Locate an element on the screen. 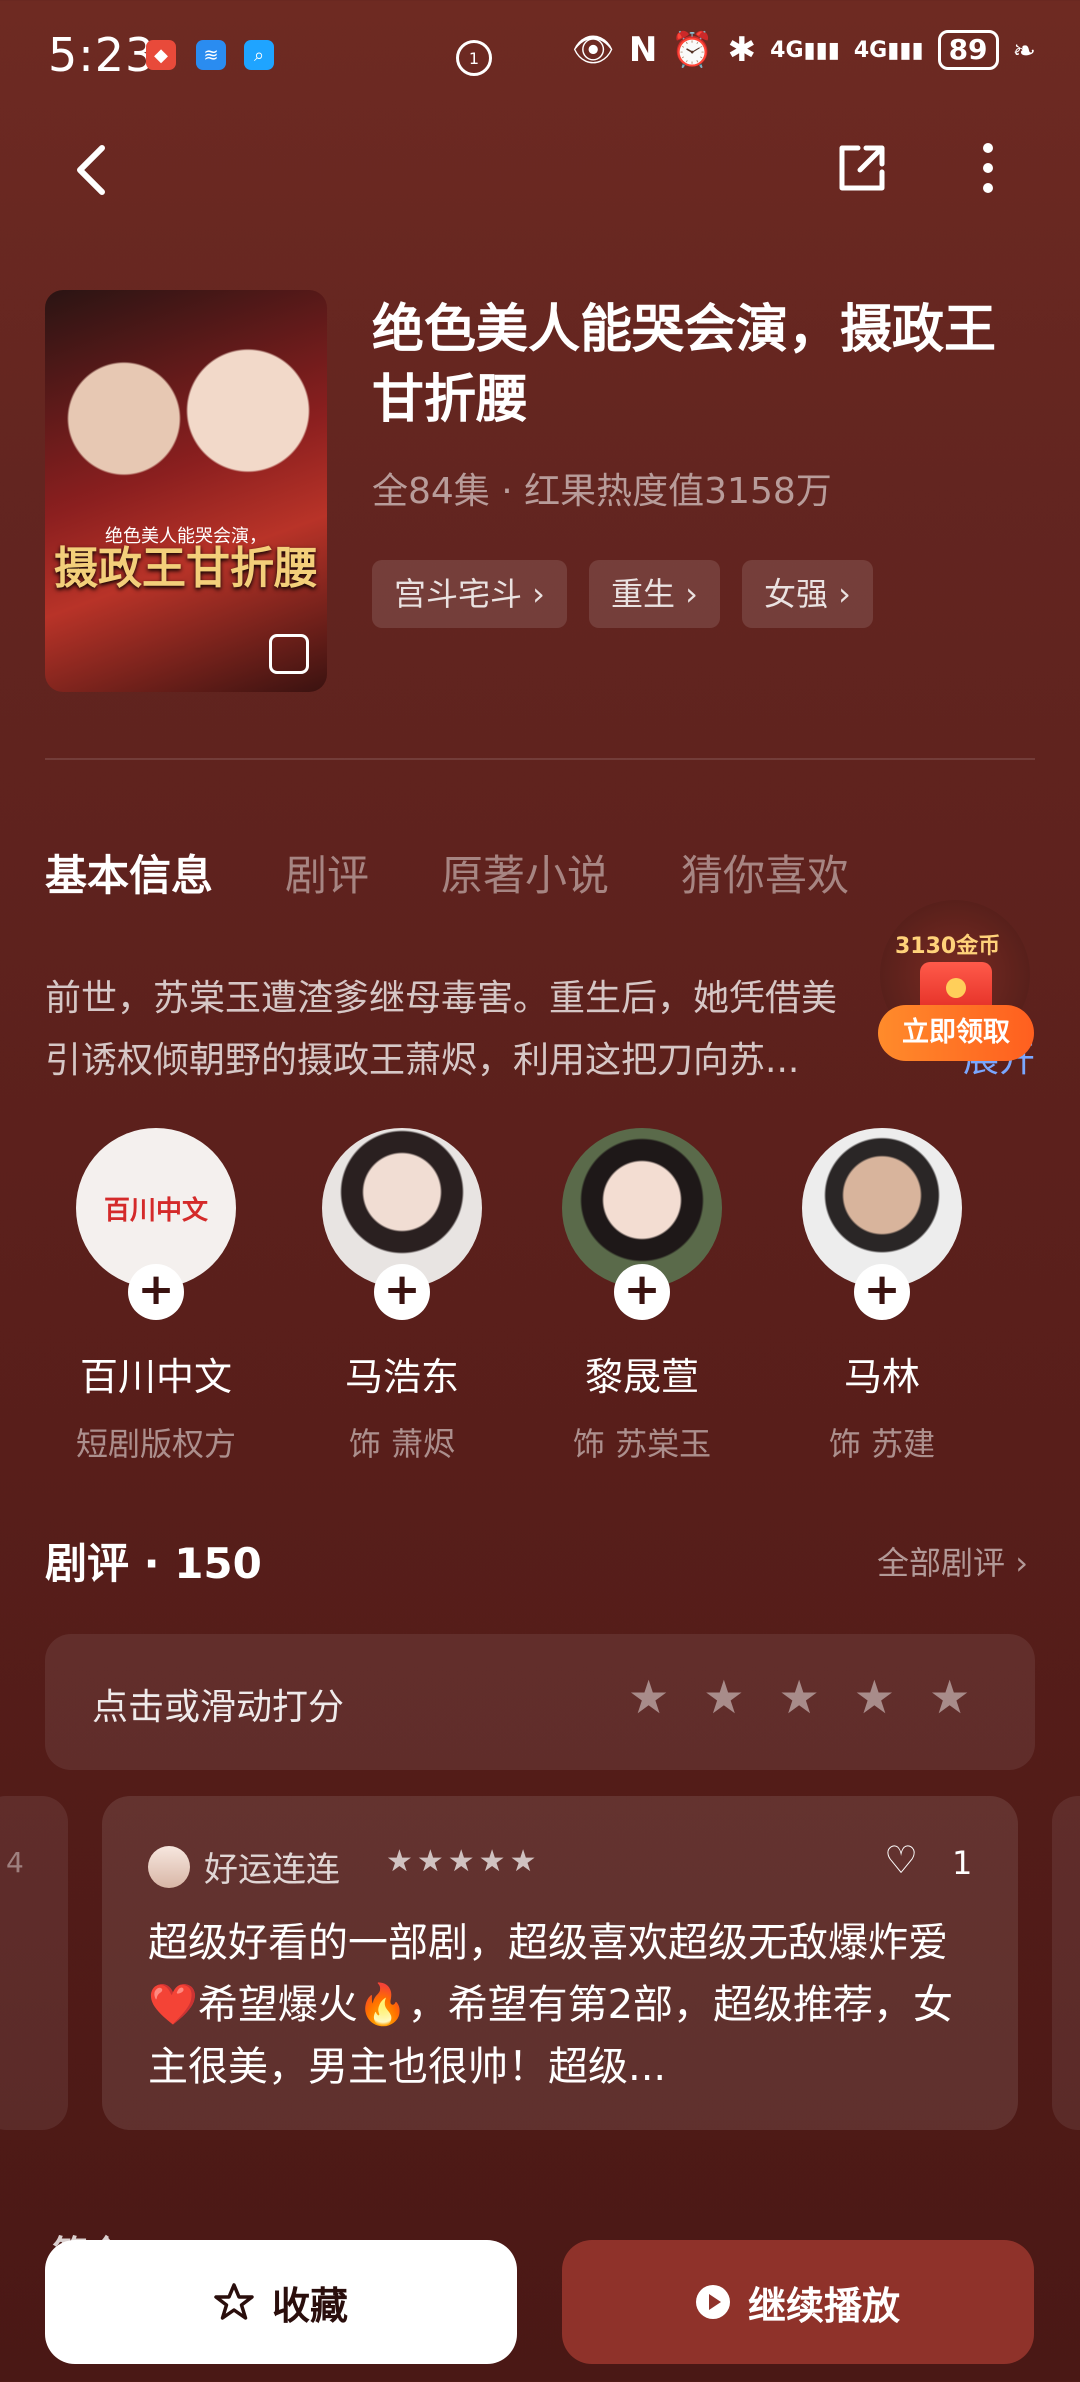 This screenshot has width=1080, height=2382. tag-strong-female: 女强 › is located at coordinates (807, 594).